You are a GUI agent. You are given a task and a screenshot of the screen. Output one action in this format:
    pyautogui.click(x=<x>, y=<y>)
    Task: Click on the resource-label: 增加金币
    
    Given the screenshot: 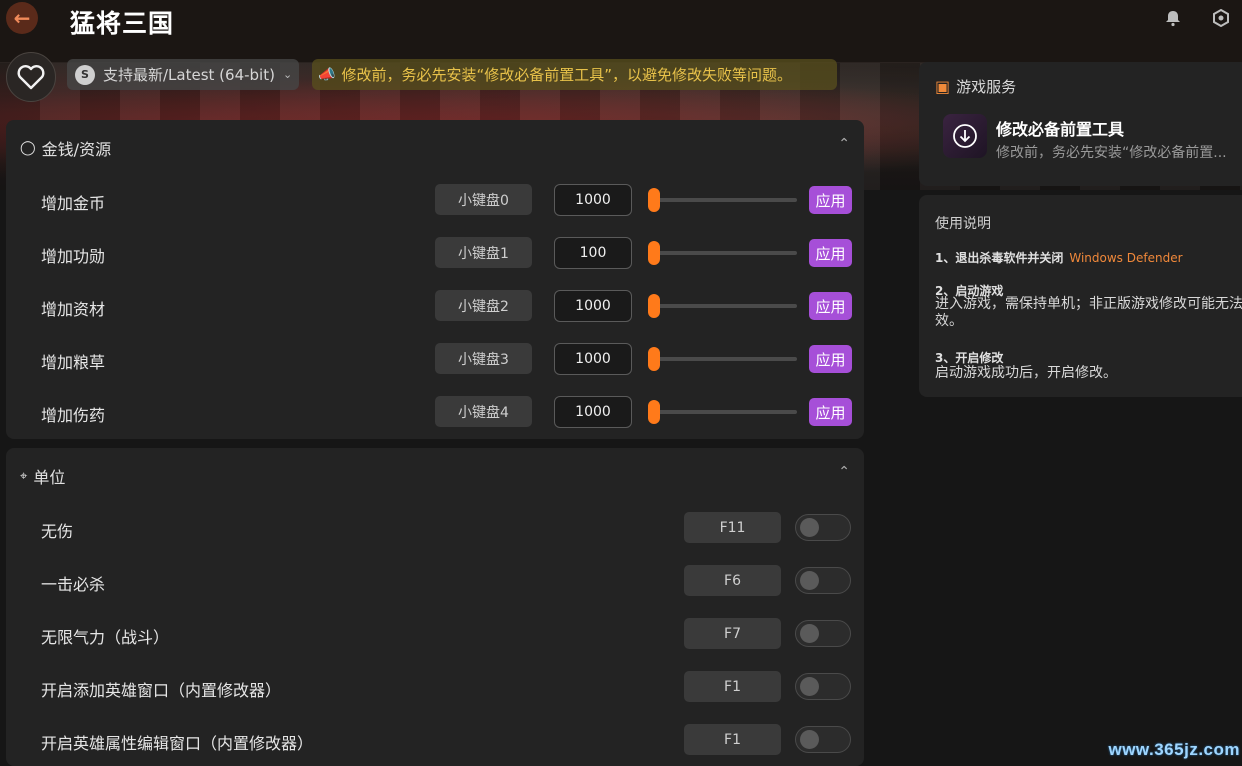 What is the action you would take?
    pyautogui.click(x=73, y=203)
    